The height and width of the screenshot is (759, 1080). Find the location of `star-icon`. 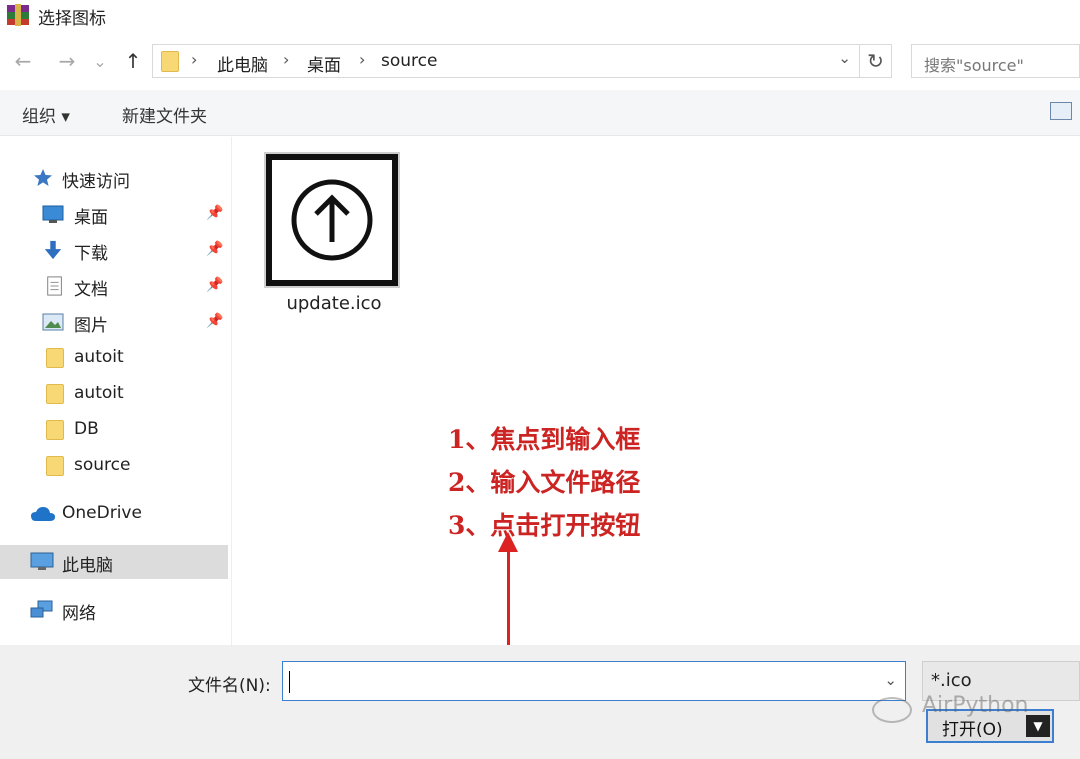

star-icon is located at coordinates (43, 177).